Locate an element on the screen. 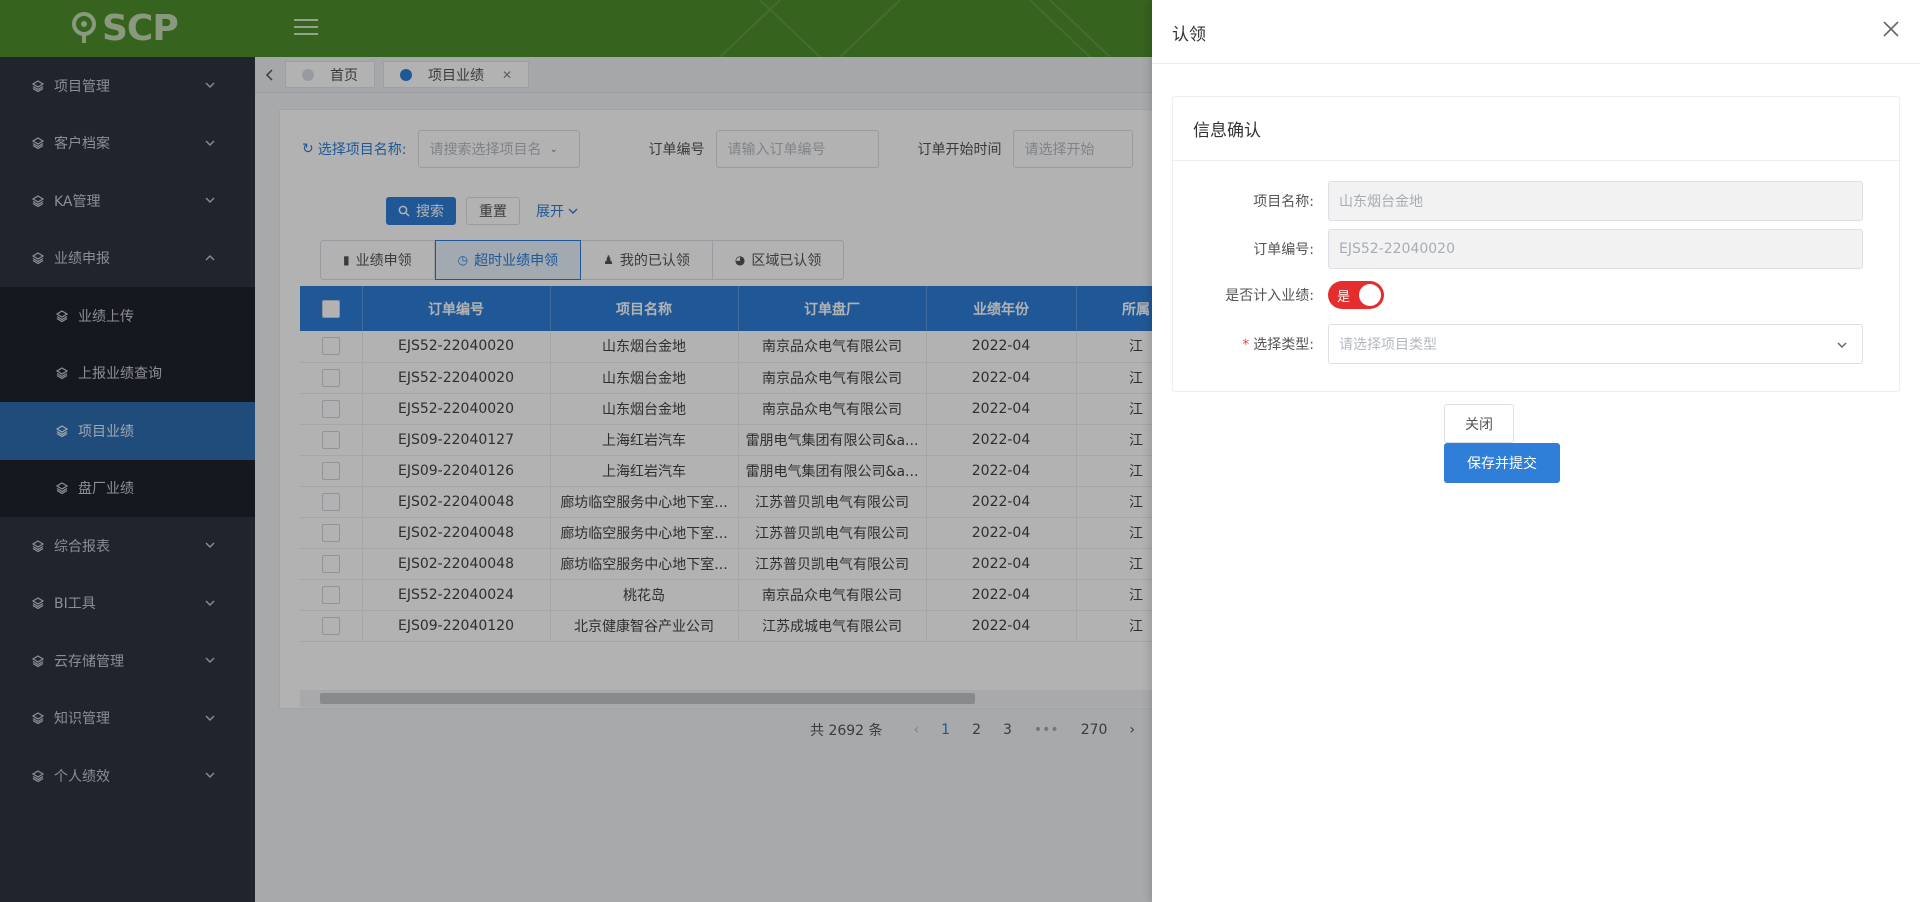  order-number-field: EJS52-22040020 is located at coordinates (1595, 249).